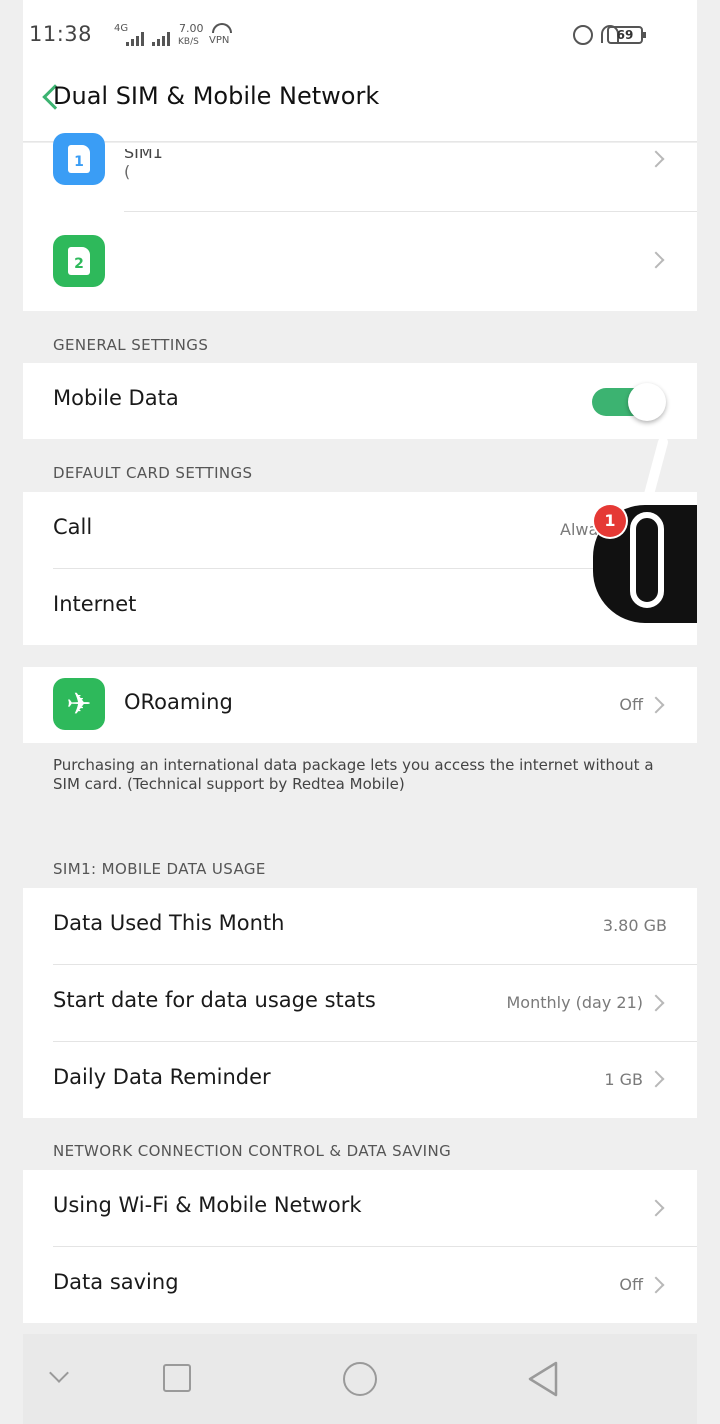  What do you see at coordinates (79, 159) in the screenshot?
I see `sim1-icon: 1` at bounding box center [79, 159].